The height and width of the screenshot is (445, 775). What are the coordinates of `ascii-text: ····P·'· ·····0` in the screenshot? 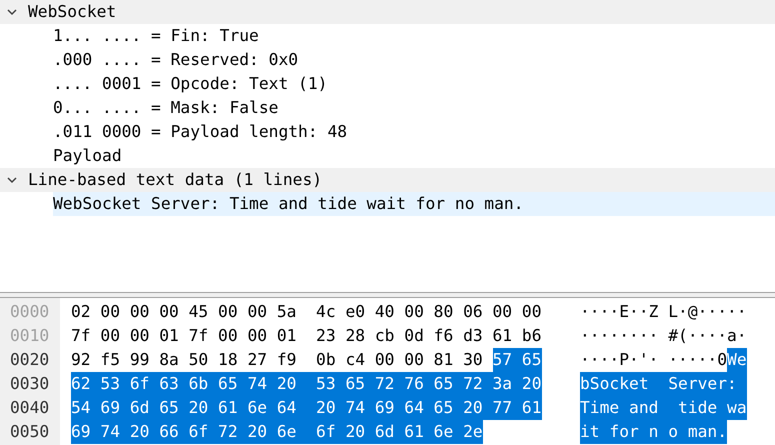 It's located at (654, 359).